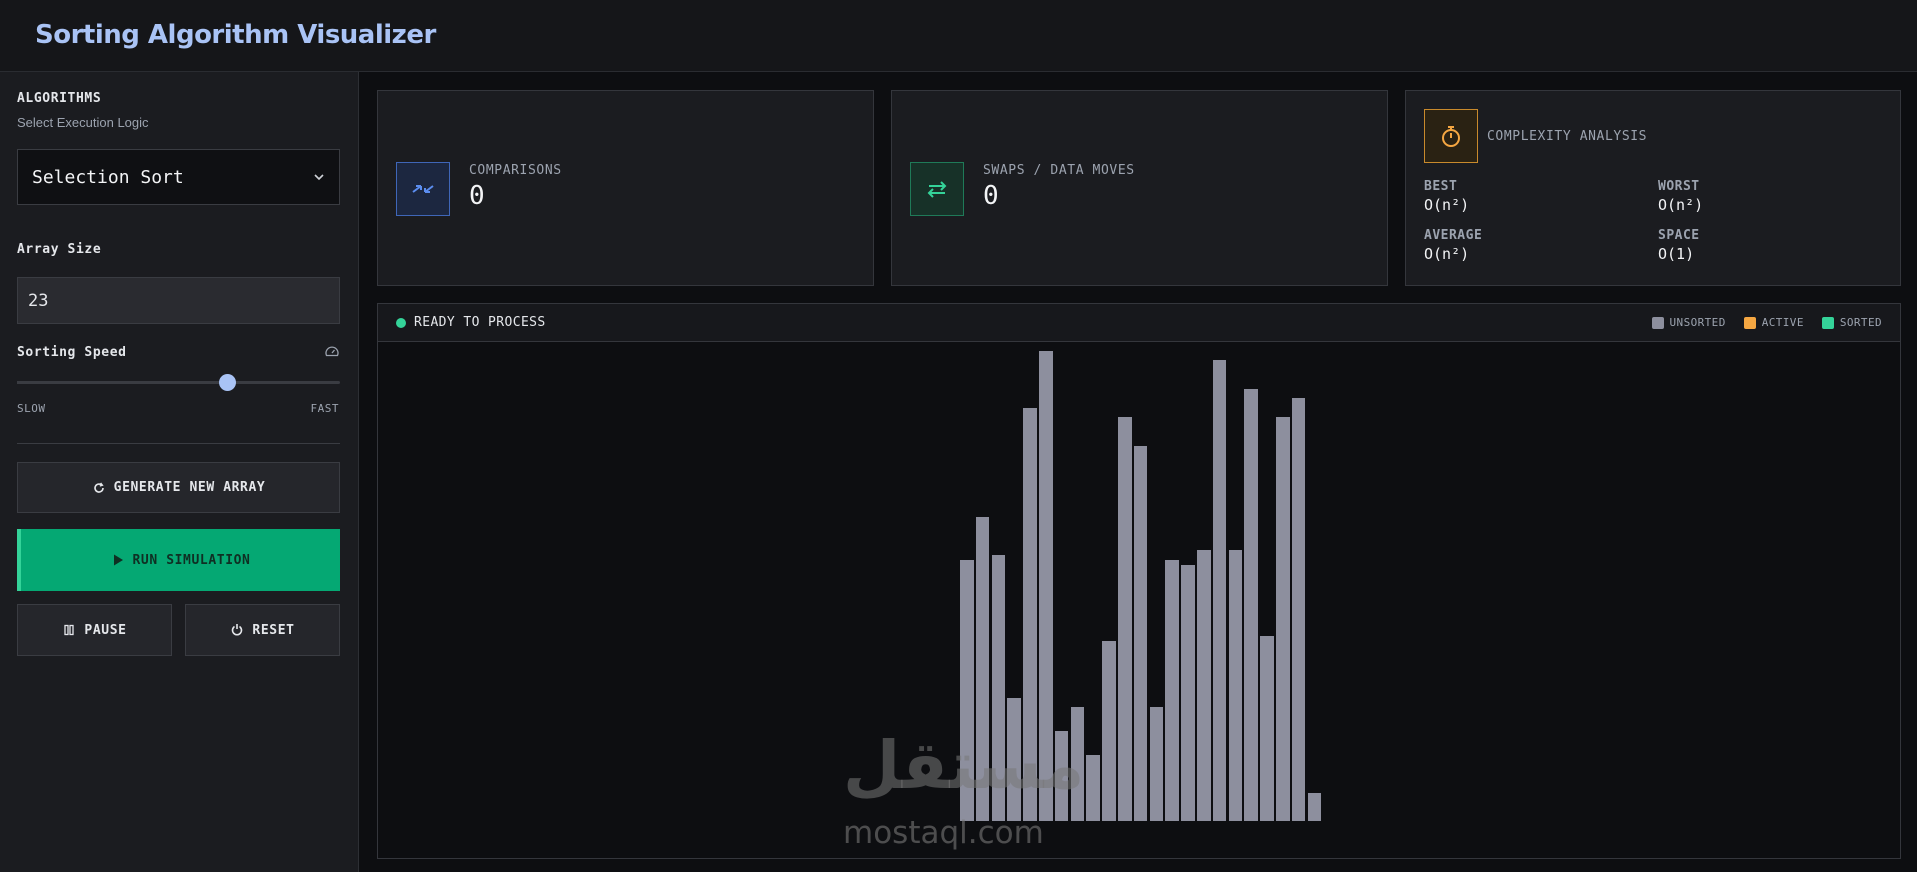  Describe the element at coordinates (943, 833) in the screenshot. I see `watermark-latin: mostaql.com` at that location.